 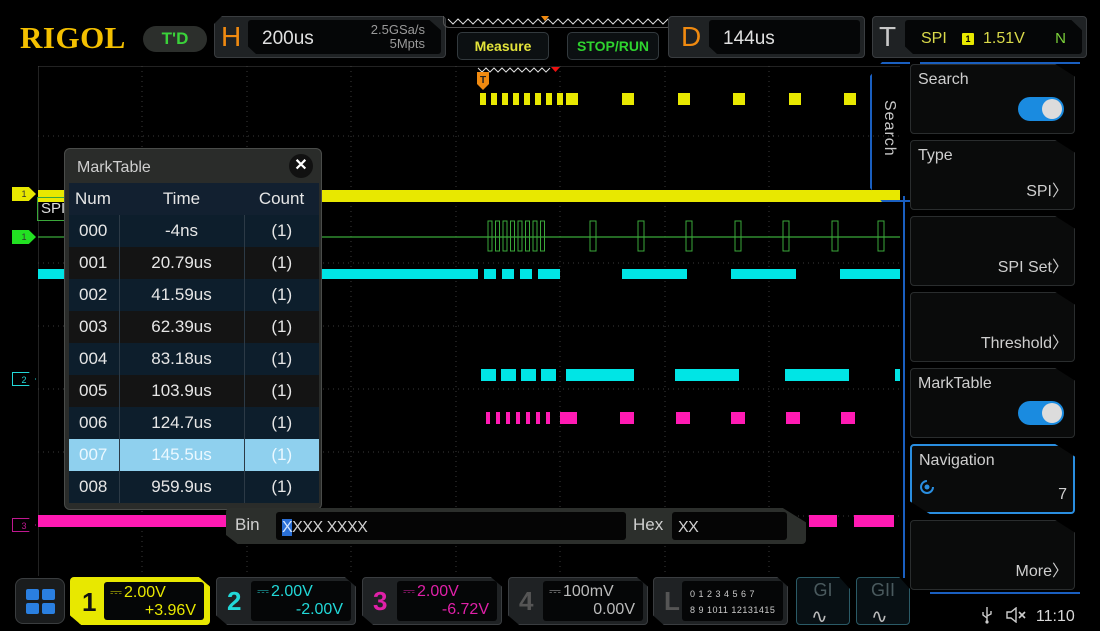 What do you see at coordinates (194, 455) in the screenshot?
I see `mark-table-row: 007 145.5us (1)` at bounding box center [194, 455].